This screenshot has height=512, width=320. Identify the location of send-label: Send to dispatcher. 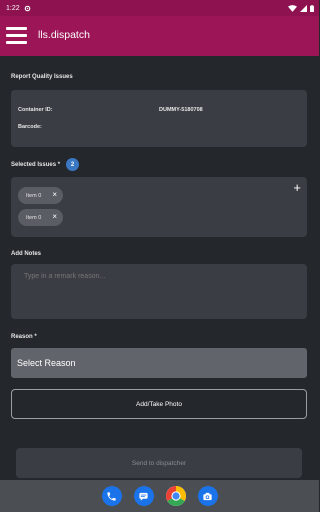
(159, 463).